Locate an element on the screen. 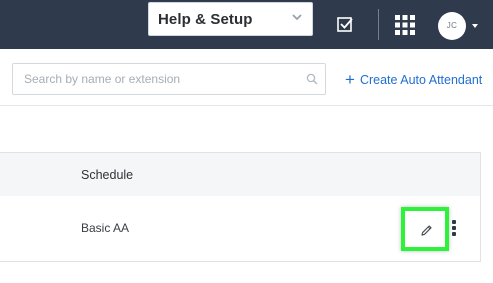  divider is located at coordinates (246, 105).